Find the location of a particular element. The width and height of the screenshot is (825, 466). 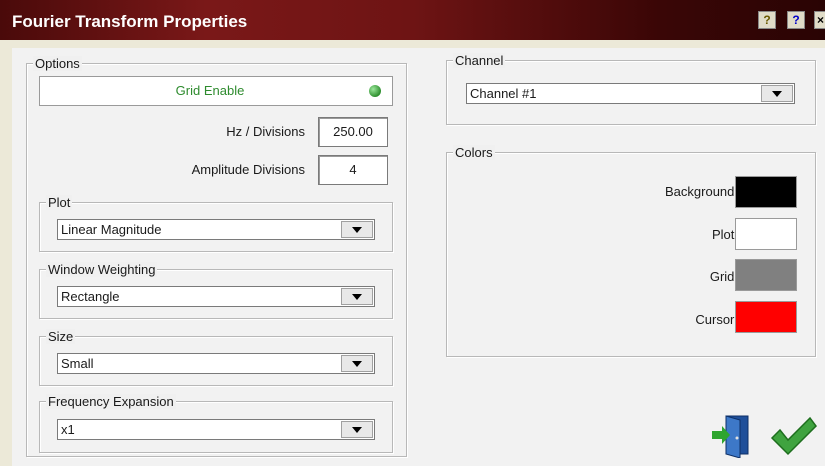

plot-color-swatch is located at coordinates (766, 234).